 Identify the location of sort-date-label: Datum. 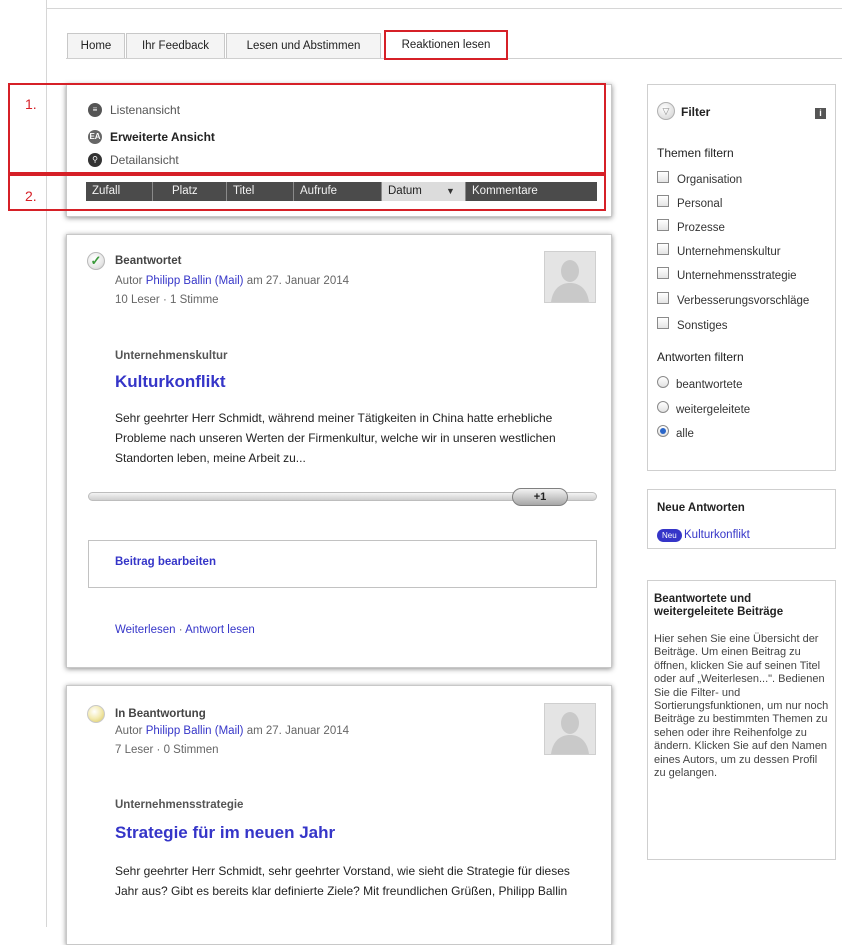
(405, 191).